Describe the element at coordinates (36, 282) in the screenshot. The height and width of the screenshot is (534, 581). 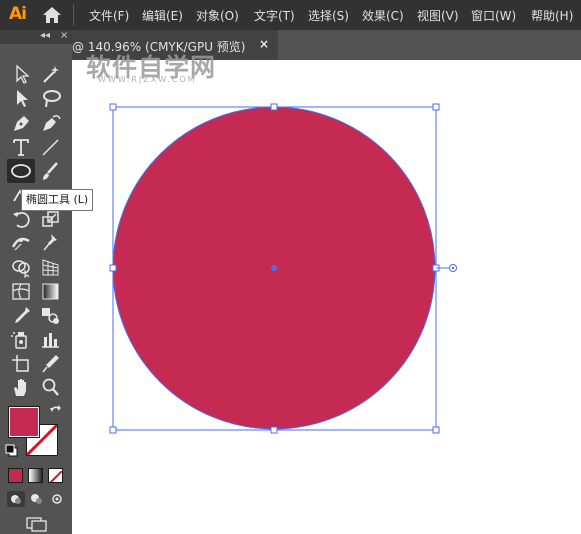
I see `tools-panel: ◂◂ ×` at that location.